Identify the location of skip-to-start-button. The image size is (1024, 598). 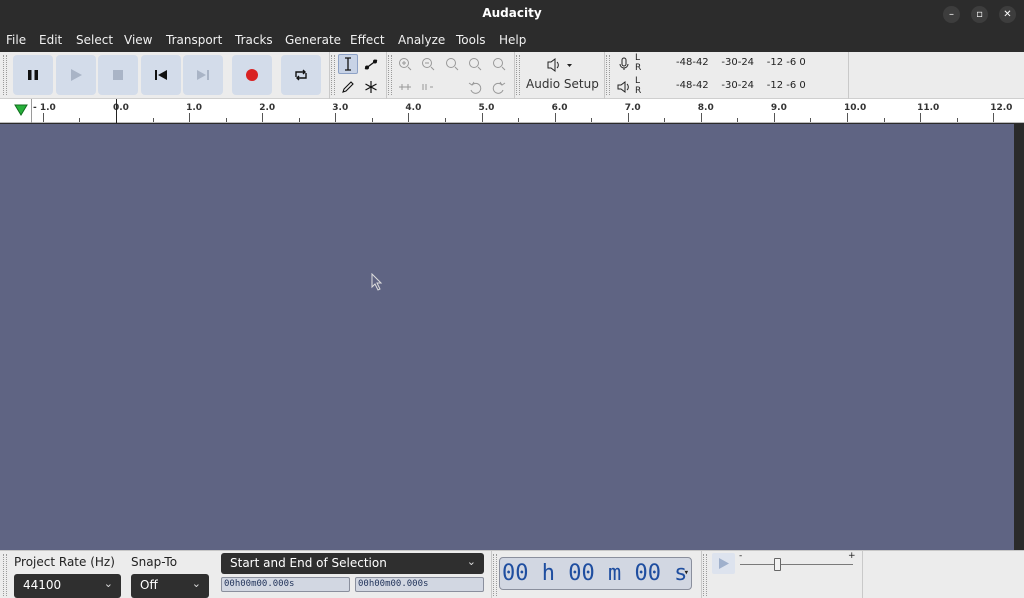
(161, 75).